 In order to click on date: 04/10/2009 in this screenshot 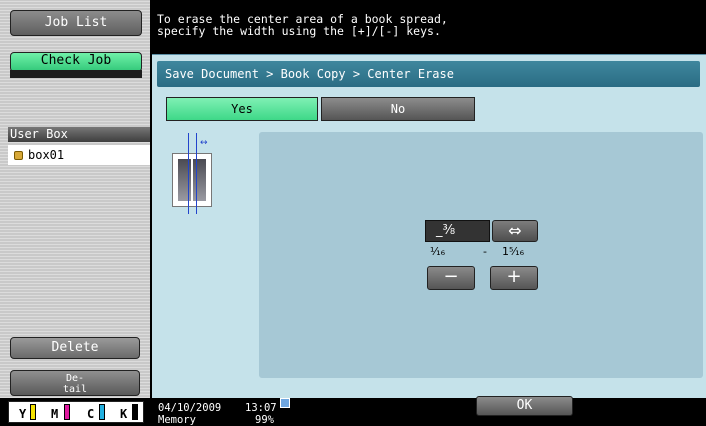, I will do `click(190, 408)`.